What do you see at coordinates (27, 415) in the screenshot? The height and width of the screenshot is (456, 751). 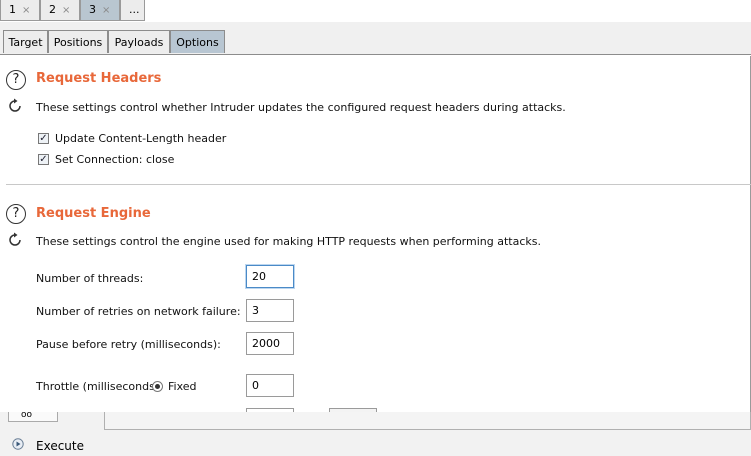 I see `mode-dropdown-label: oo` at bounding box center [27, 415].